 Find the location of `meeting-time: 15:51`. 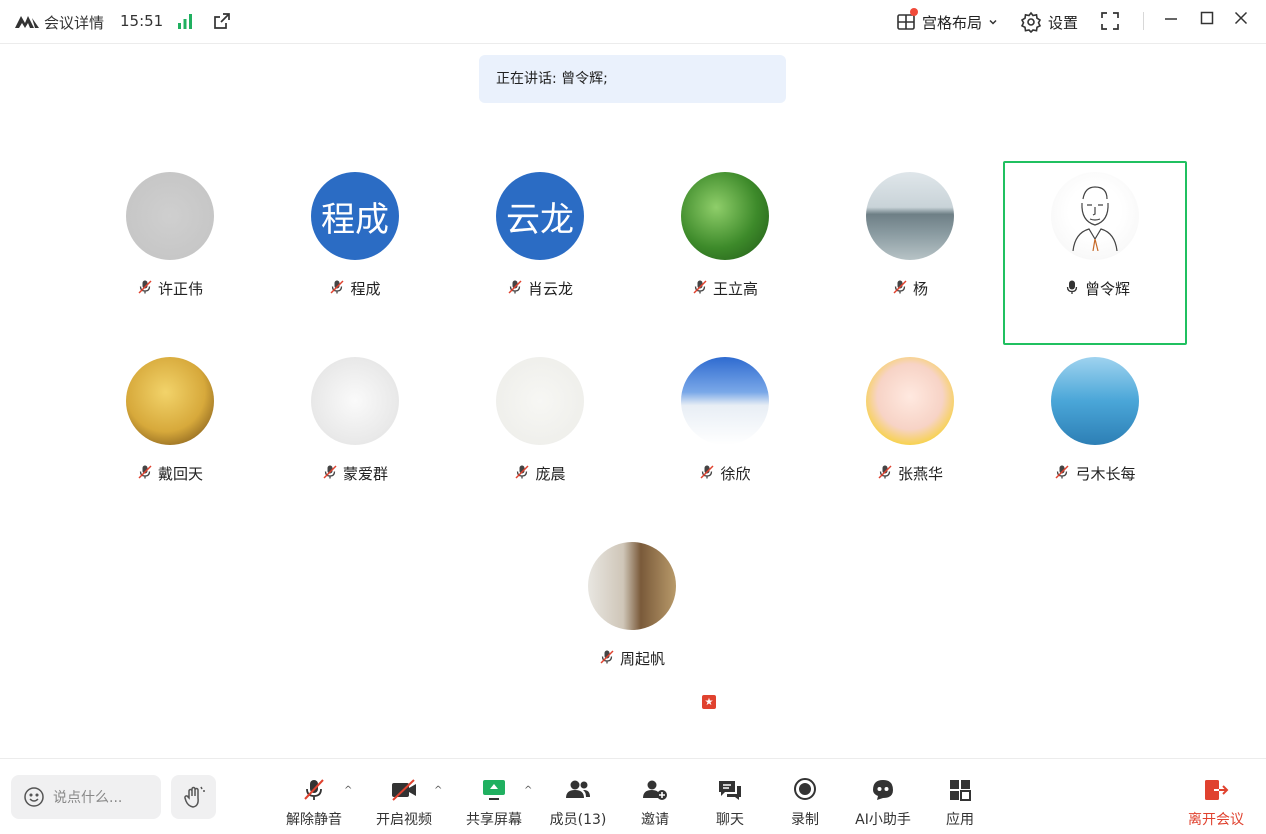

meeting-time: 15:51 is located at coordinates (142, 21).